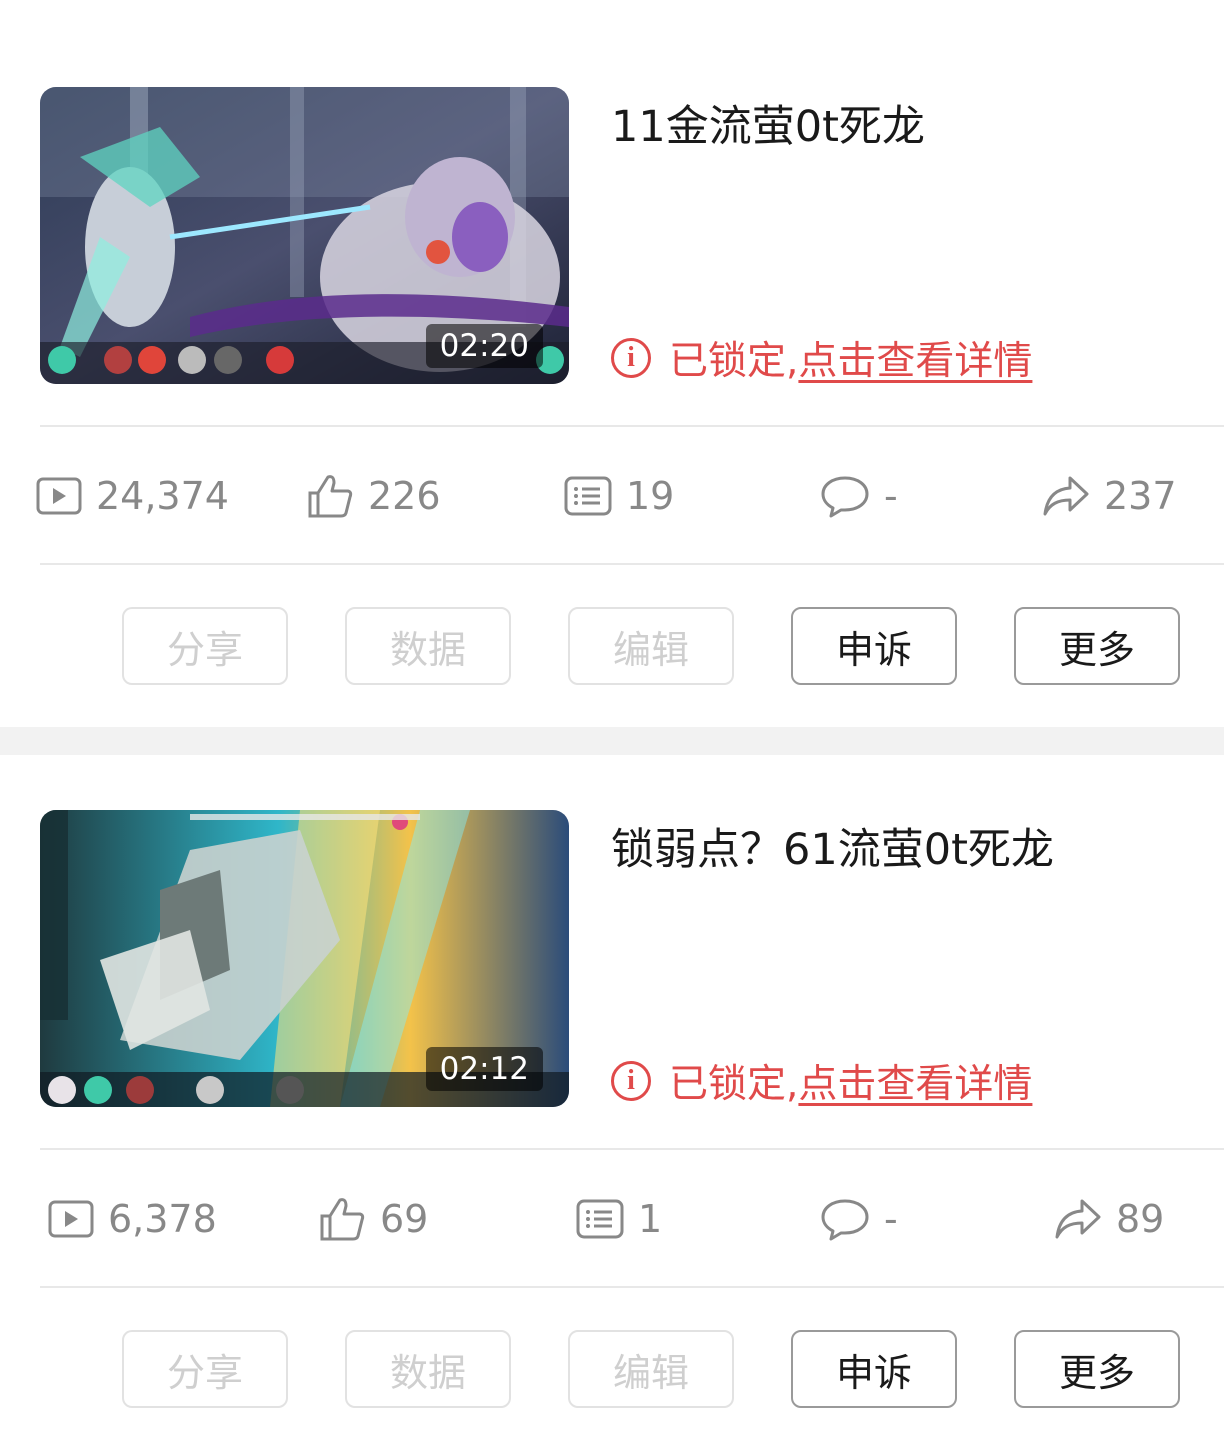 Image resolution: width=1224 pixels, height=1443 pixels. Describe the element at coordinates (162, 496) in the screenshot. I see `plays-count: 24,374` at that location.